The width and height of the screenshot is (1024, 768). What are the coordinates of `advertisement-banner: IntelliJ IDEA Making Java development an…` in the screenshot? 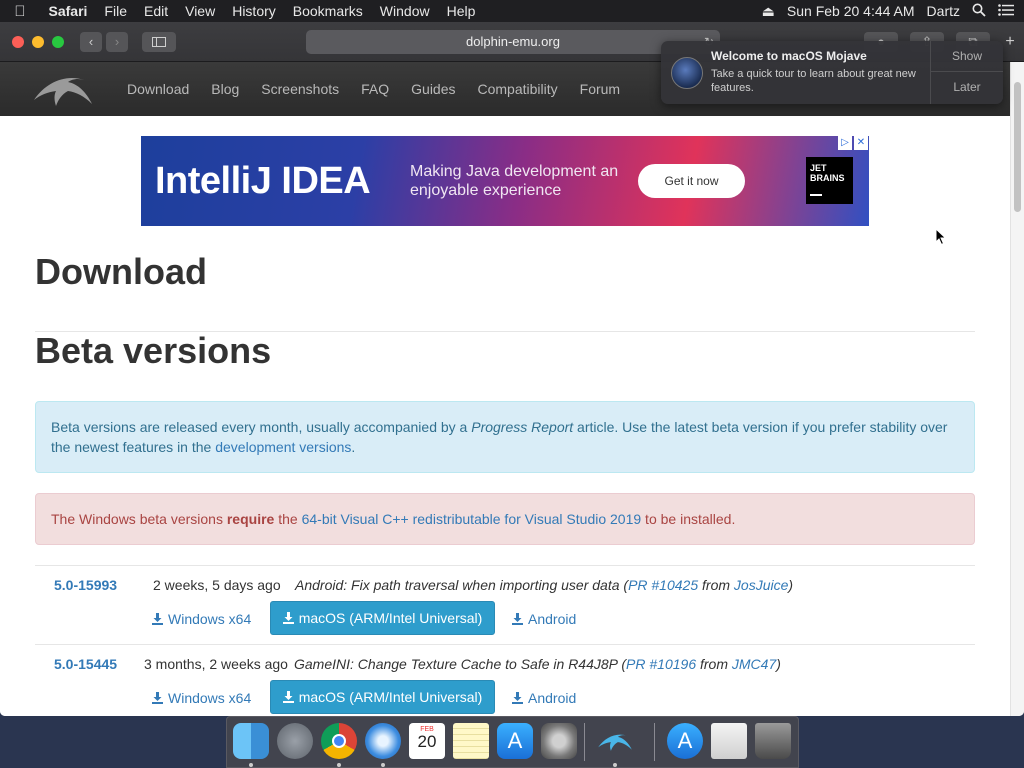 It's located at (505, 181).